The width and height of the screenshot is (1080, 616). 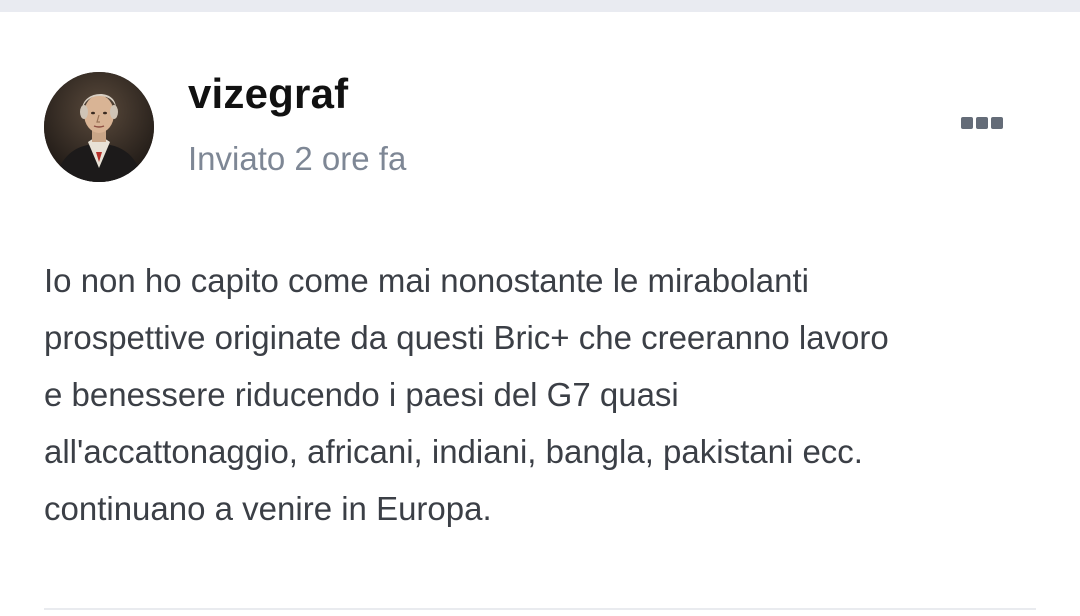 I want to click on more-options-button, so click(x=982, y=123).